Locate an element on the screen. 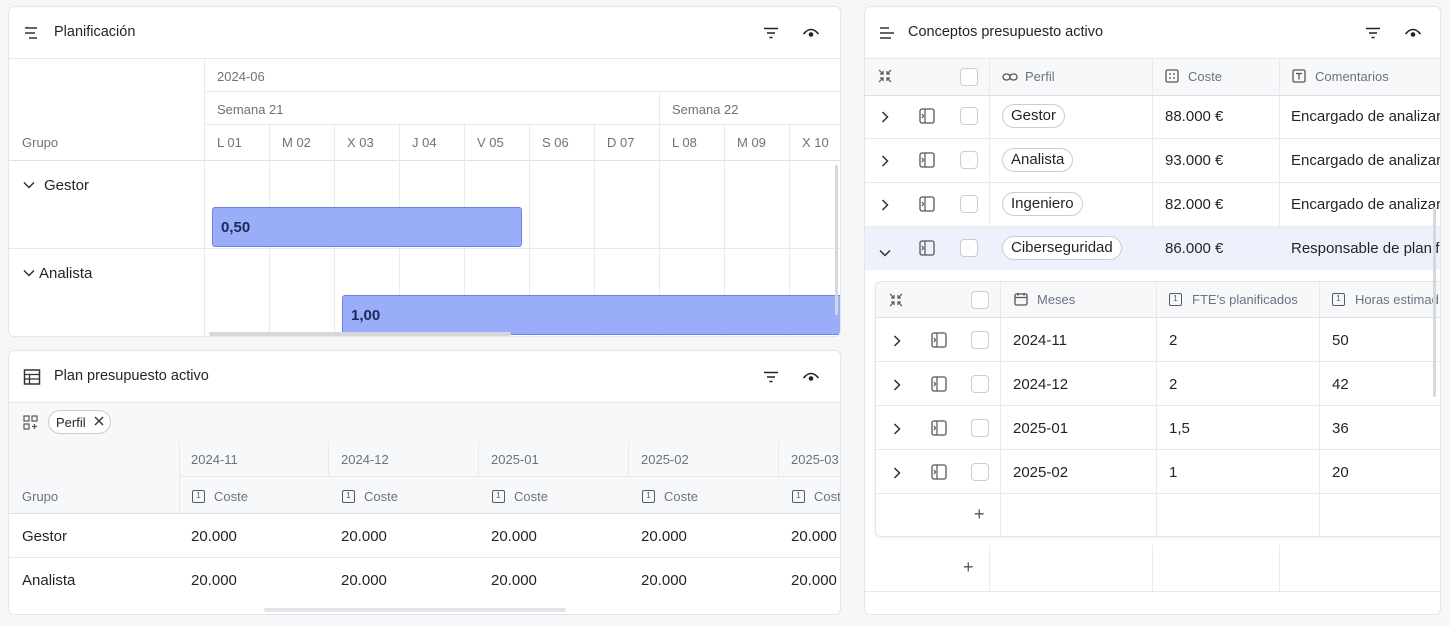 The height and width of the screenshot is (626, 1450). column-header-perfil: Perfil is located at coordinates (1040, 76).